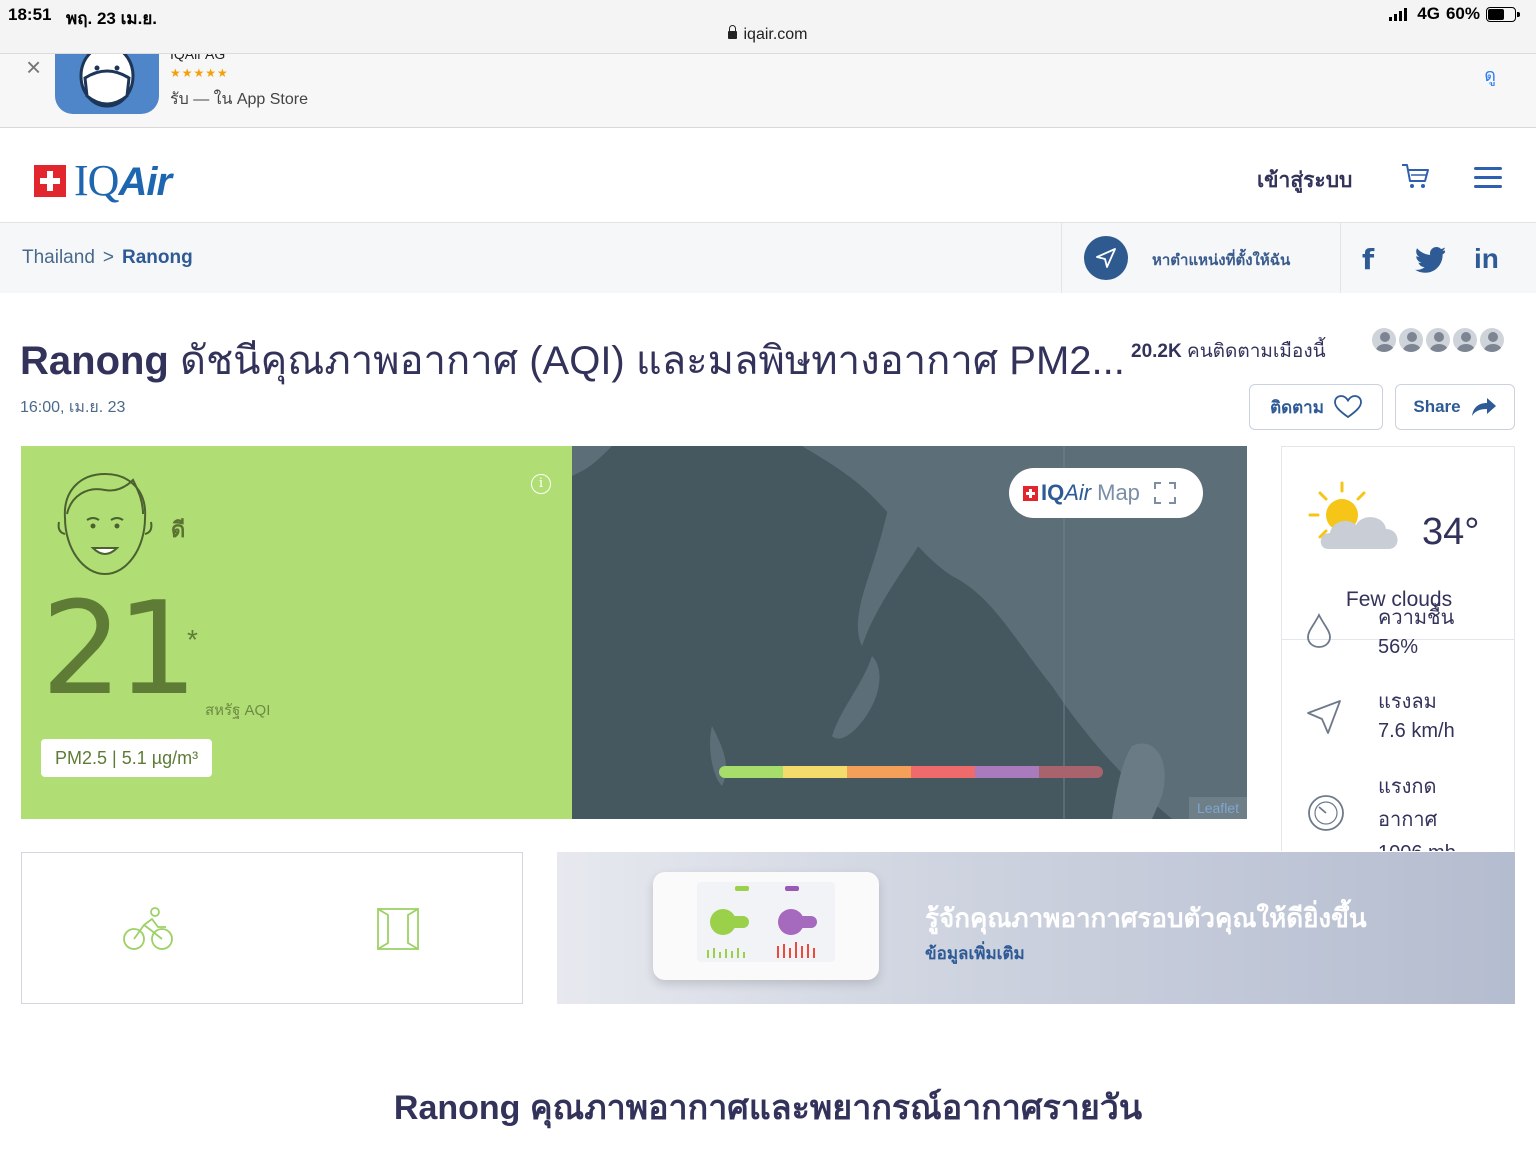 This screenshot has height=1152, width=1536. I want to click on login-link: เข้าสู่ระบบ, so click(1304, 180).